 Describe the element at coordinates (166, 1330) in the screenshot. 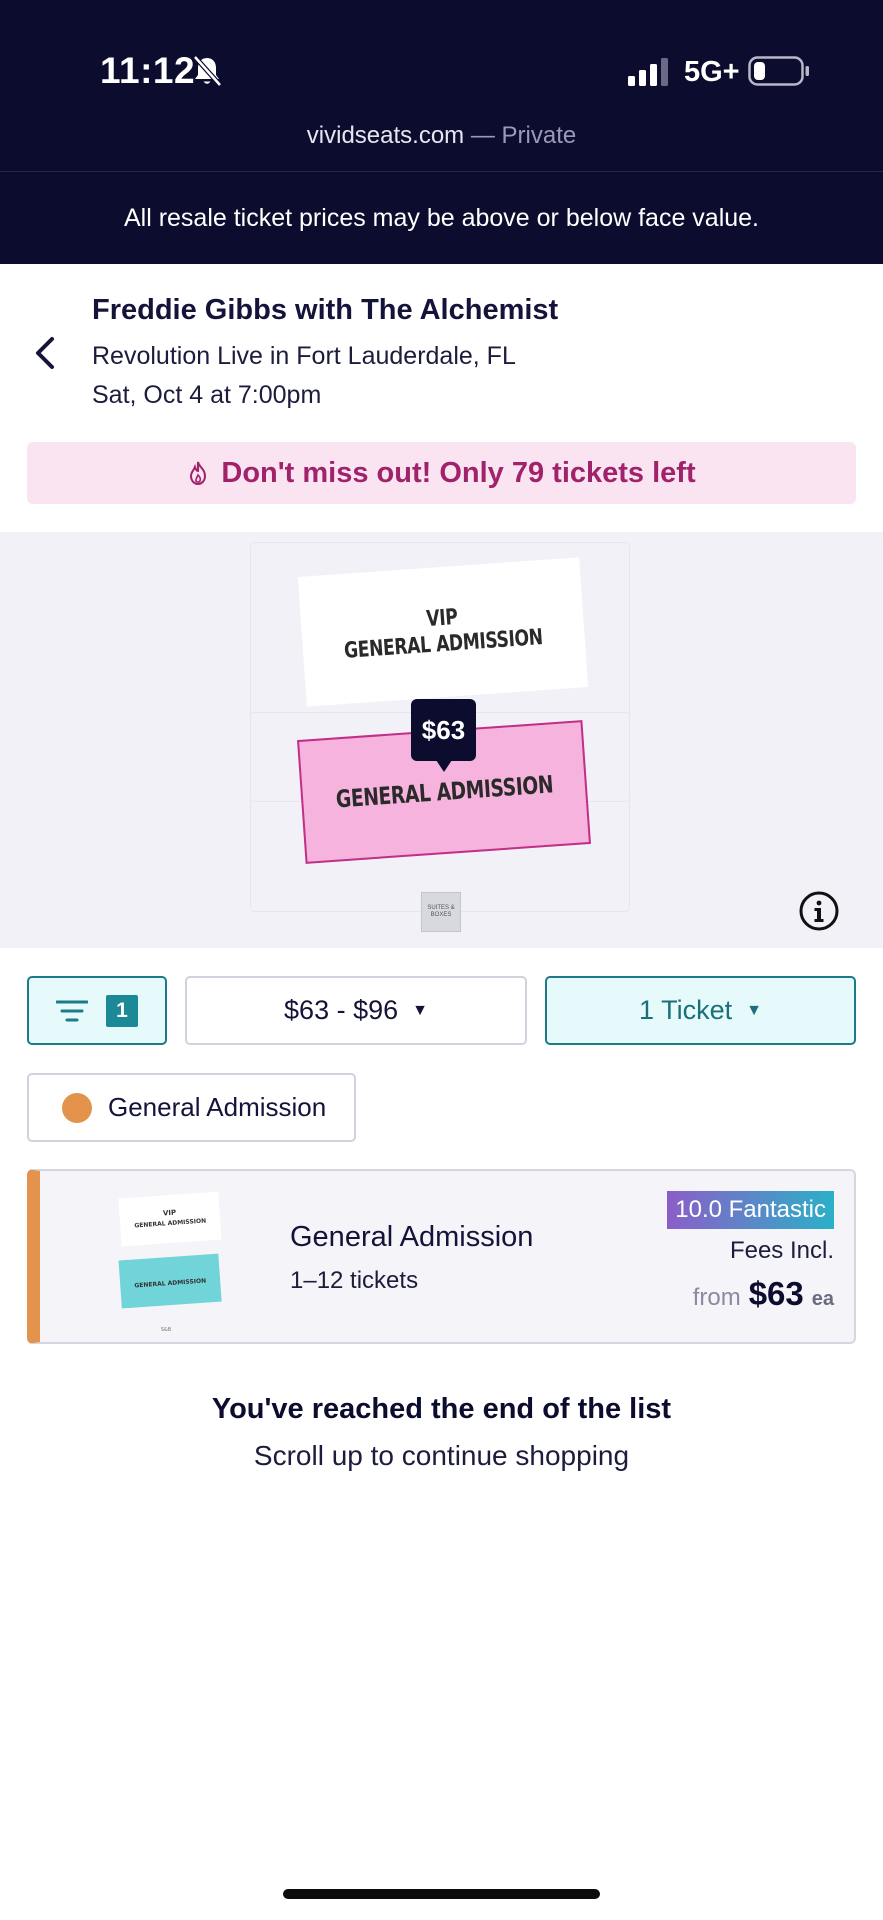

I see `thumb-suites-label: S&B` at that location.